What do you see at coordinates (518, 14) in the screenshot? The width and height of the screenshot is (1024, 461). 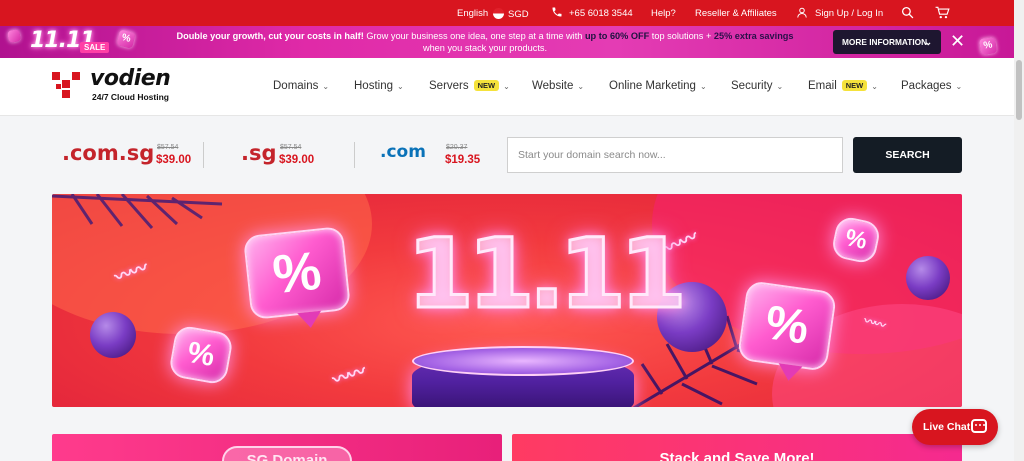 I see `currency-label: SGD` at bounding box center [518, 14].